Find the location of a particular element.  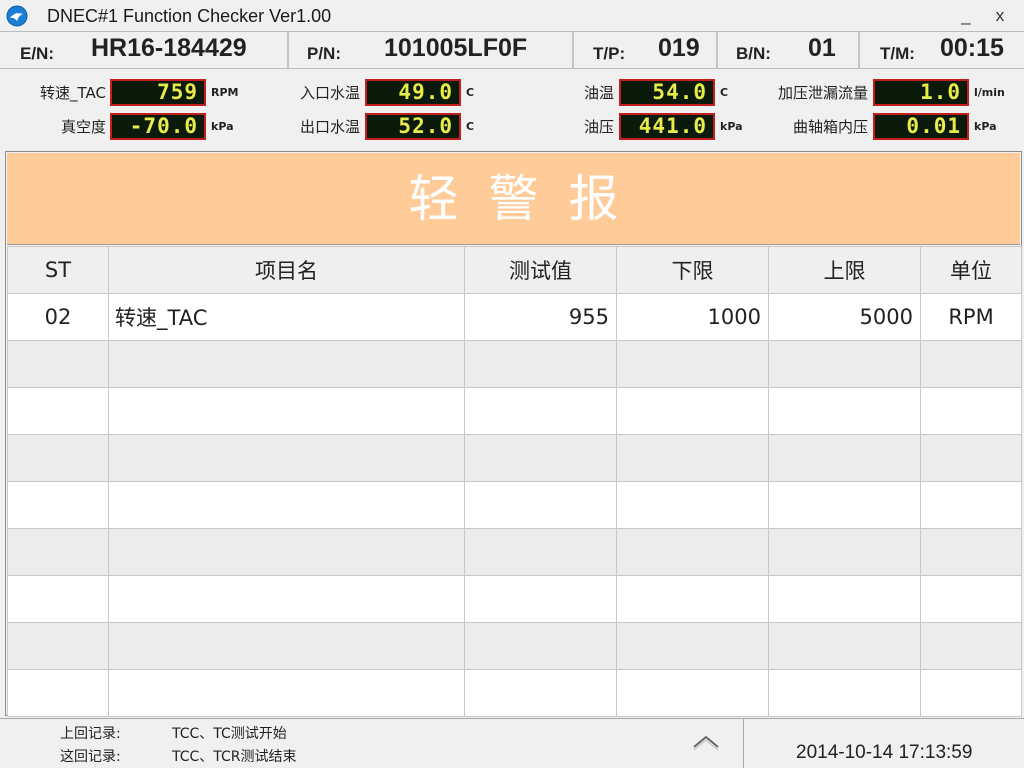

window-title: DNEC#1 Function Checker Ver1.00 is located at coordinates (189, 16).